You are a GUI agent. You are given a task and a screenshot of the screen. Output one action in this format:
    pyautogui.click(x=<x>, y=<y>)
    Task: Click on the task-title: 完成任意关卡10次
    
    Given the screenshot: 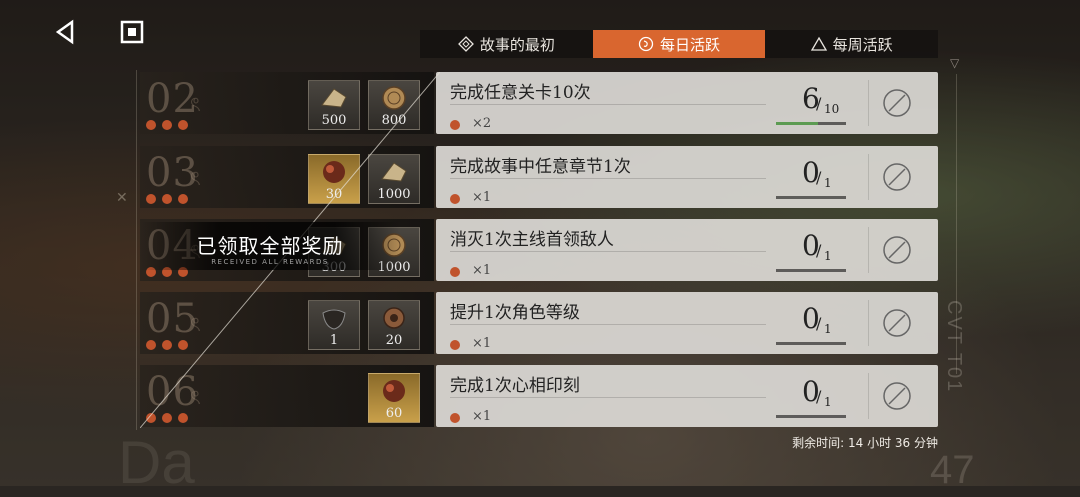 What is the action you would take?
    pyautogui.click(x=520, y=93)
    